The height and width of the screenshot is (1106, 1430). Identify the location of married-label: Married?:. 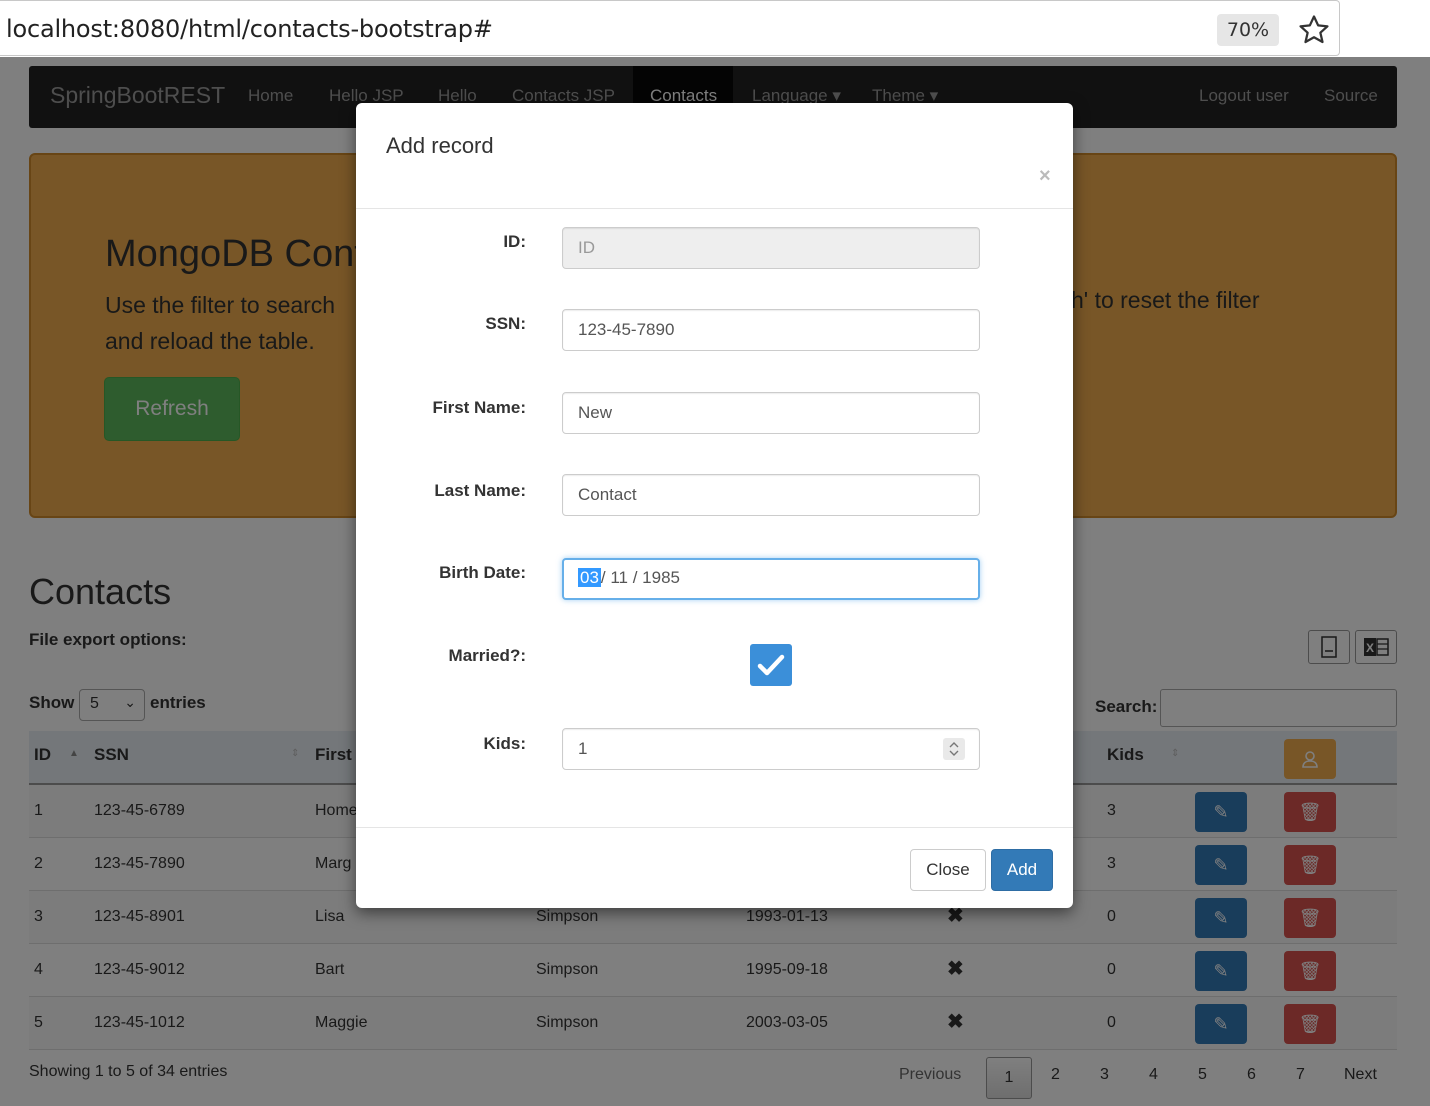
(487, 655).